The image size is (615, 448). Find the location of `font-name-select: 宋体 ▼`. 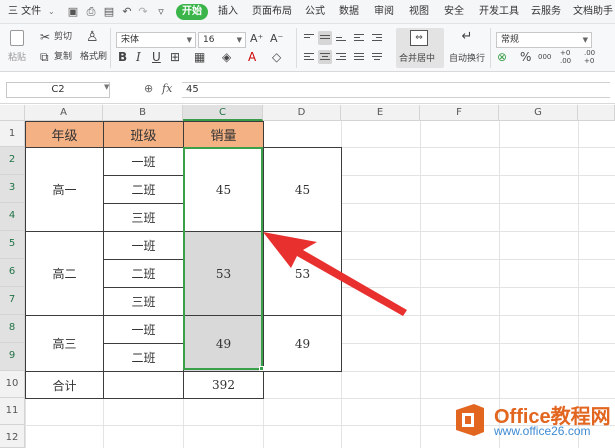

font-name-select: 宋体 ▼ is located at coordinates (156, 40).